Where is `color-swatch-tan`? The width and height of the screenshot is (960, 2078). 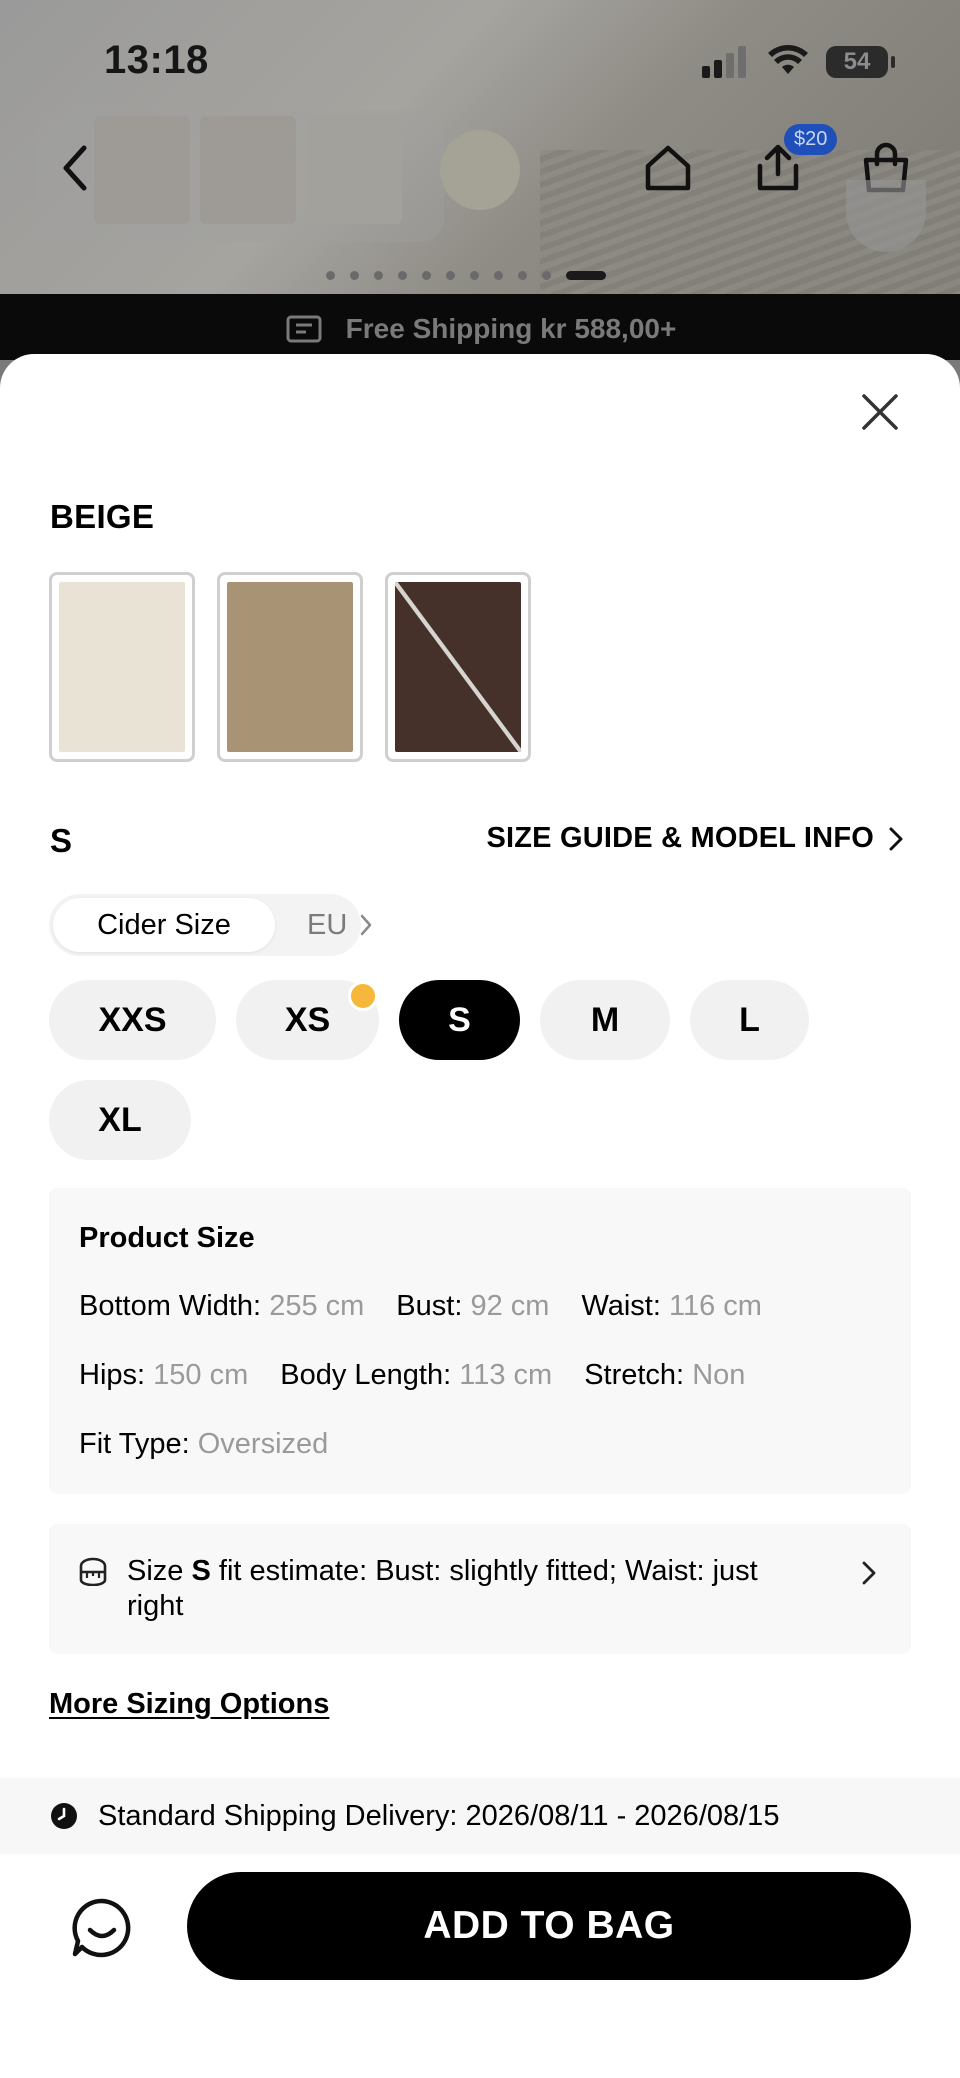 color-swatch-tan is located at coordinates (290, 667).